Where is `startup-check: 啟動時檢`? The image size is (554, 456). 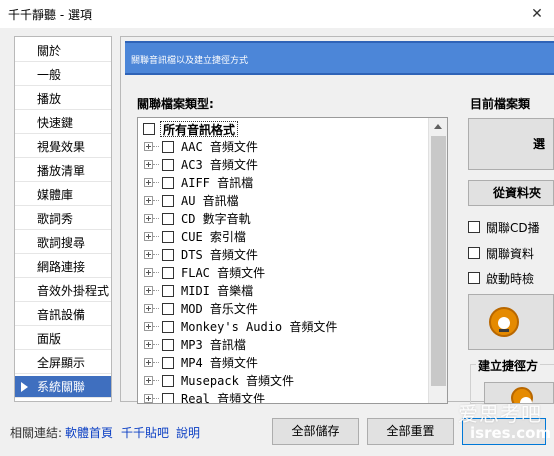 startup-check: 啟動時檢 is located at coordinates (511, 278).